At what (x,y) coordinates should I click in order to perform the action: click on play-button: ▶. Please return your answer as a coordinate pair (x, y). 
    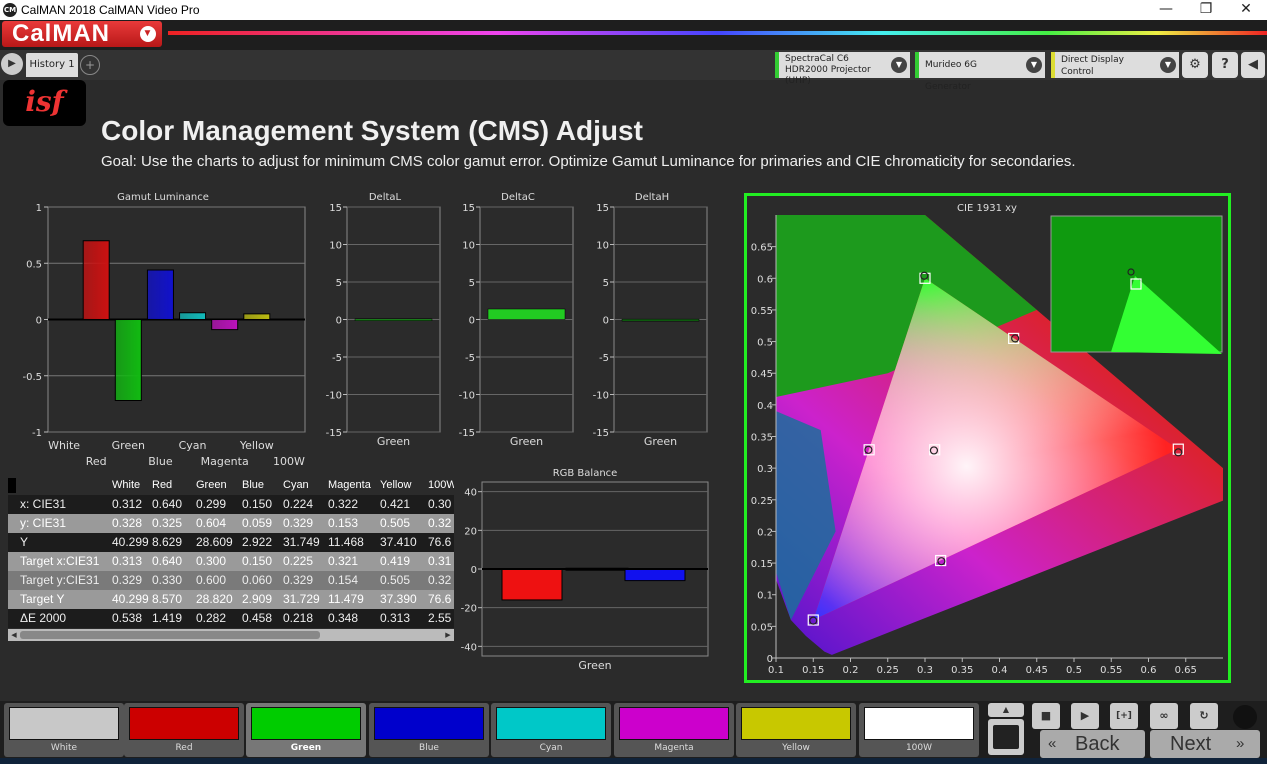
    Looking at the image, I should click on (1085, 716).